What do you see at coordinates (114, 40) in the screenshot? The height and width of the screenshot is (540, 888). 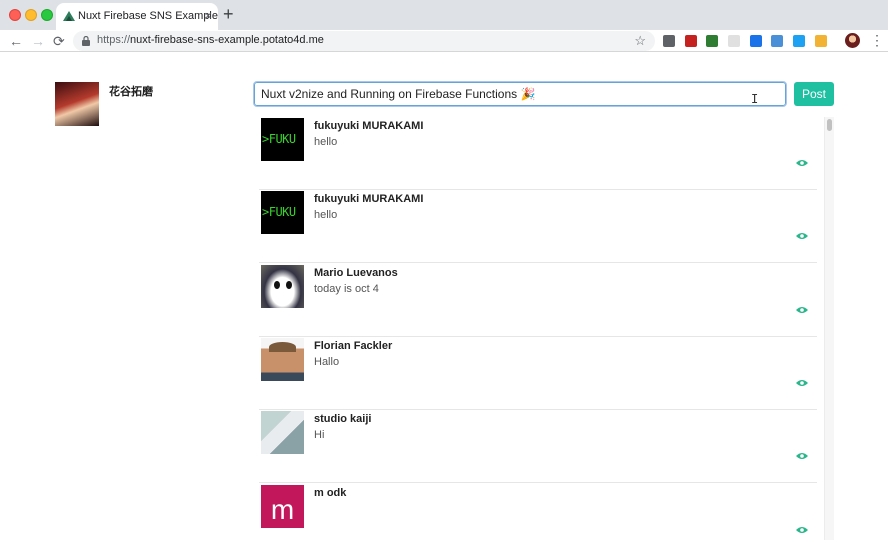 I see `url-scheme: https://` at bounding box center [114, 40].